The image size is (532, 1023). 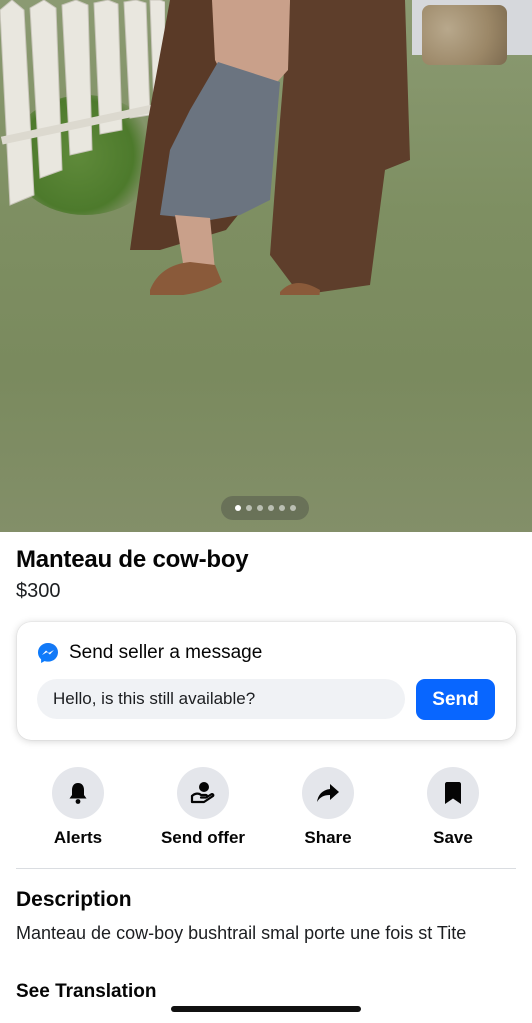 I want to click on share-icon, so click(x=328, y=793).